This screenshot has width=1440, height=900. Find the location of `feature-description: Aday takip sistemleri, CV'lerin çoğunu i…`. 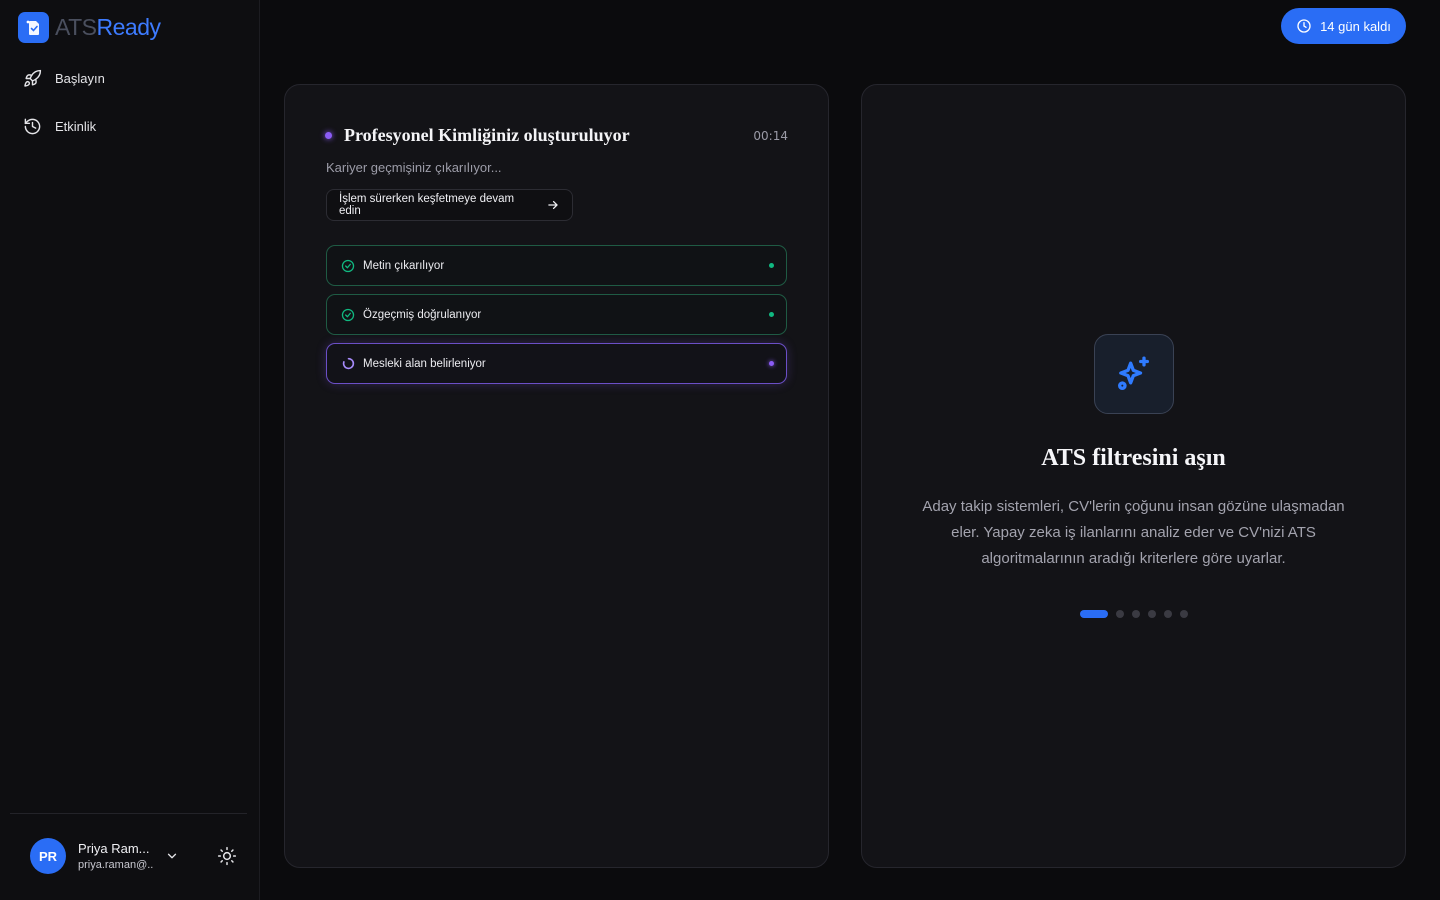

feature-description: Aday takip sistemleri, CV'lerin çoğunu i… is located at coordinates (1133, 532).